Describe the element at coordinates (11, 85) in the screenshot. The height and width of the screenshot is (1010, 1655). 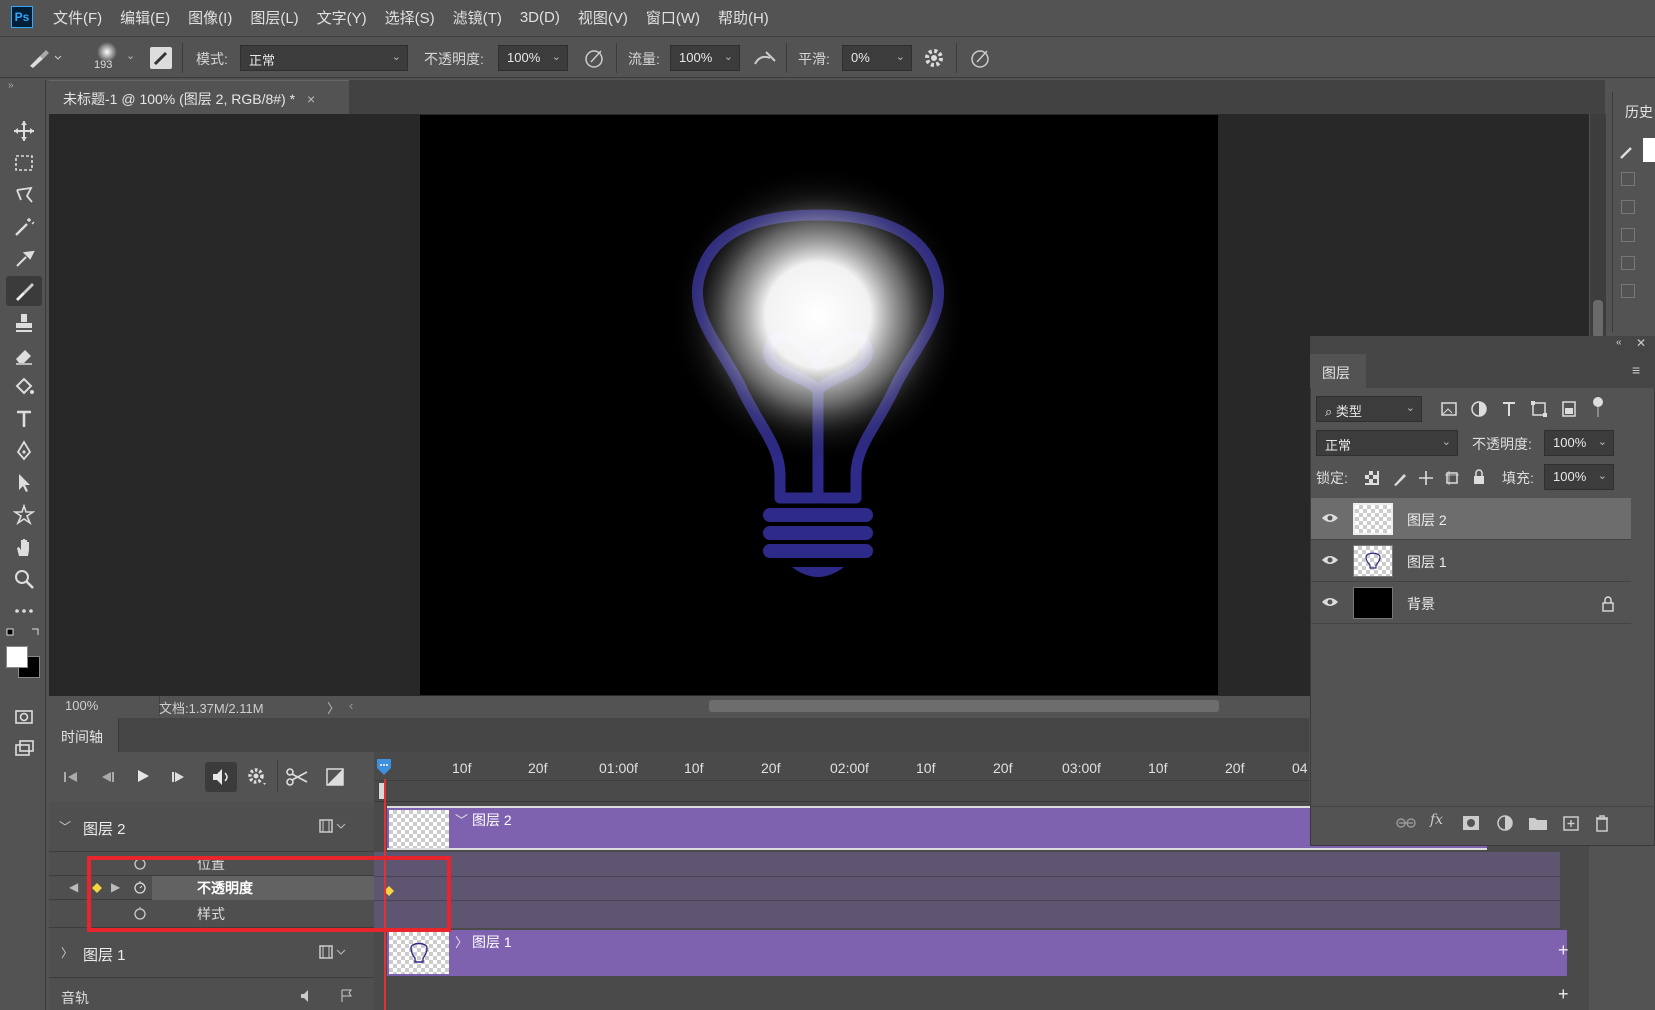
I see `collapse-icon: »` at that location.